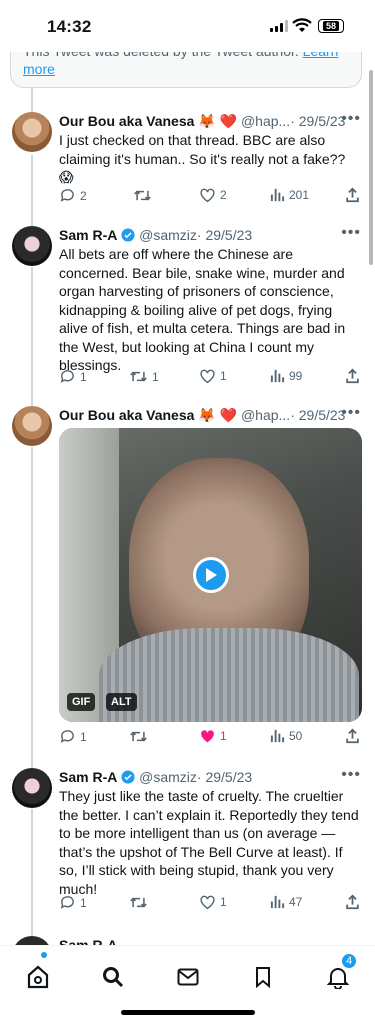 This screenshot has width=375, height=1024. What do you see at coordinates (128, 235) in the screenshot?
I see `verified-badge-icon` at bounding box center [128, 235].